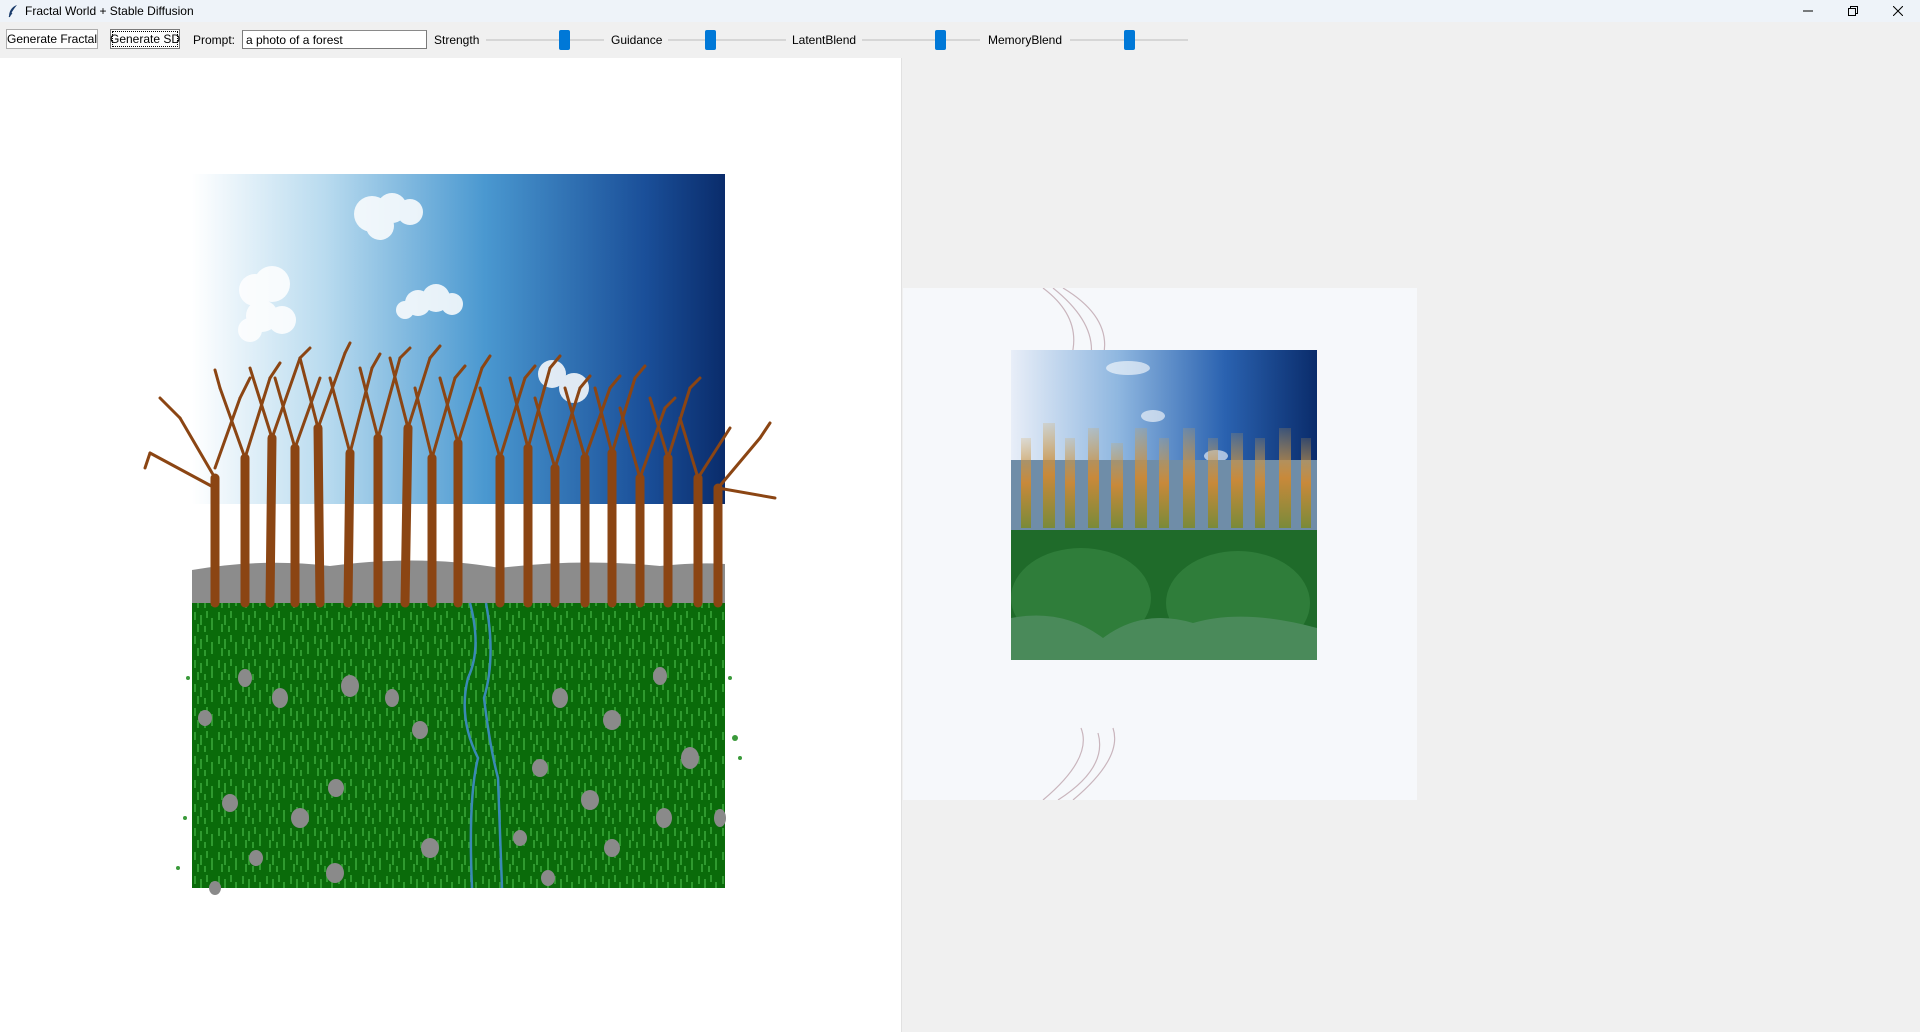 This screenshot has width=1920, height=1032. I want to click on guidance-slider, so click(727, 40).